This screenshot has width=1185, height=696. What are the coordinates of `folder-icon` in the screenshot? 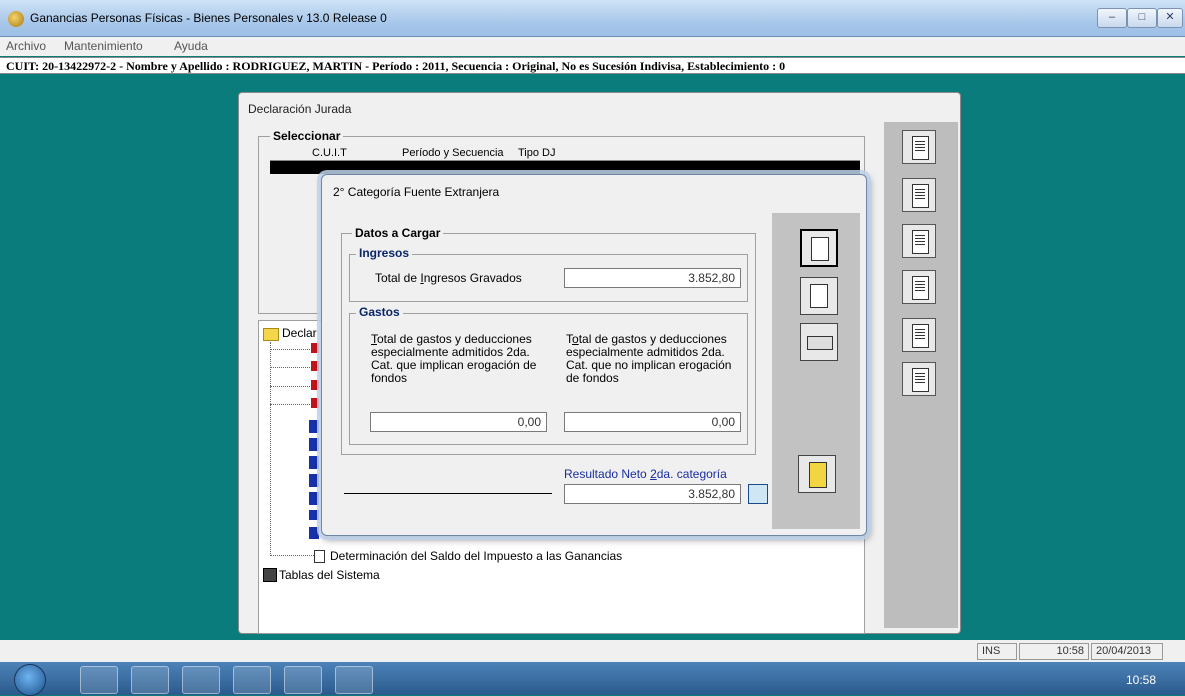 It's located at (271, 334).